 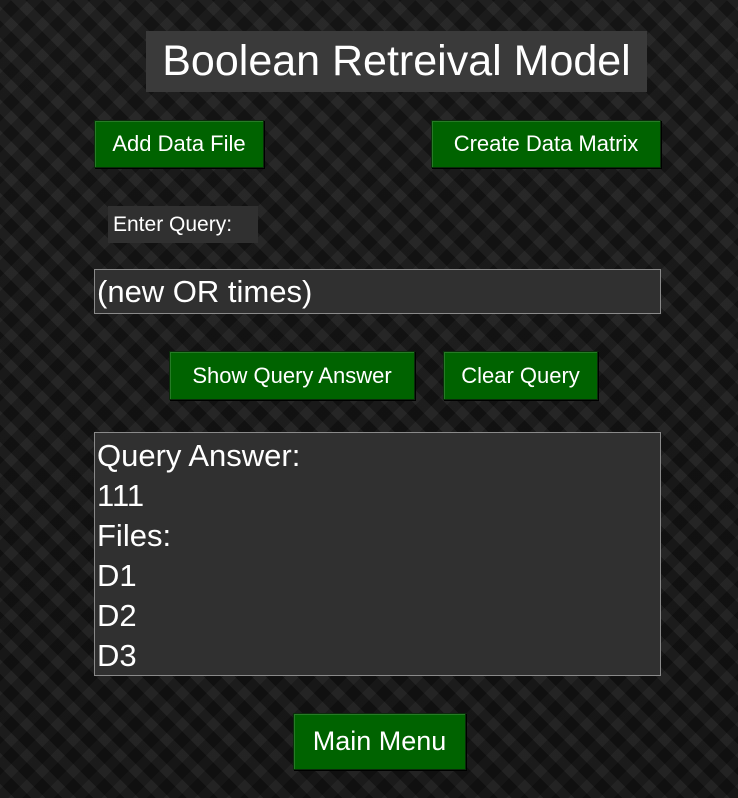 I want to click on query-label: Enter Query:, so click(x=183, y=224).